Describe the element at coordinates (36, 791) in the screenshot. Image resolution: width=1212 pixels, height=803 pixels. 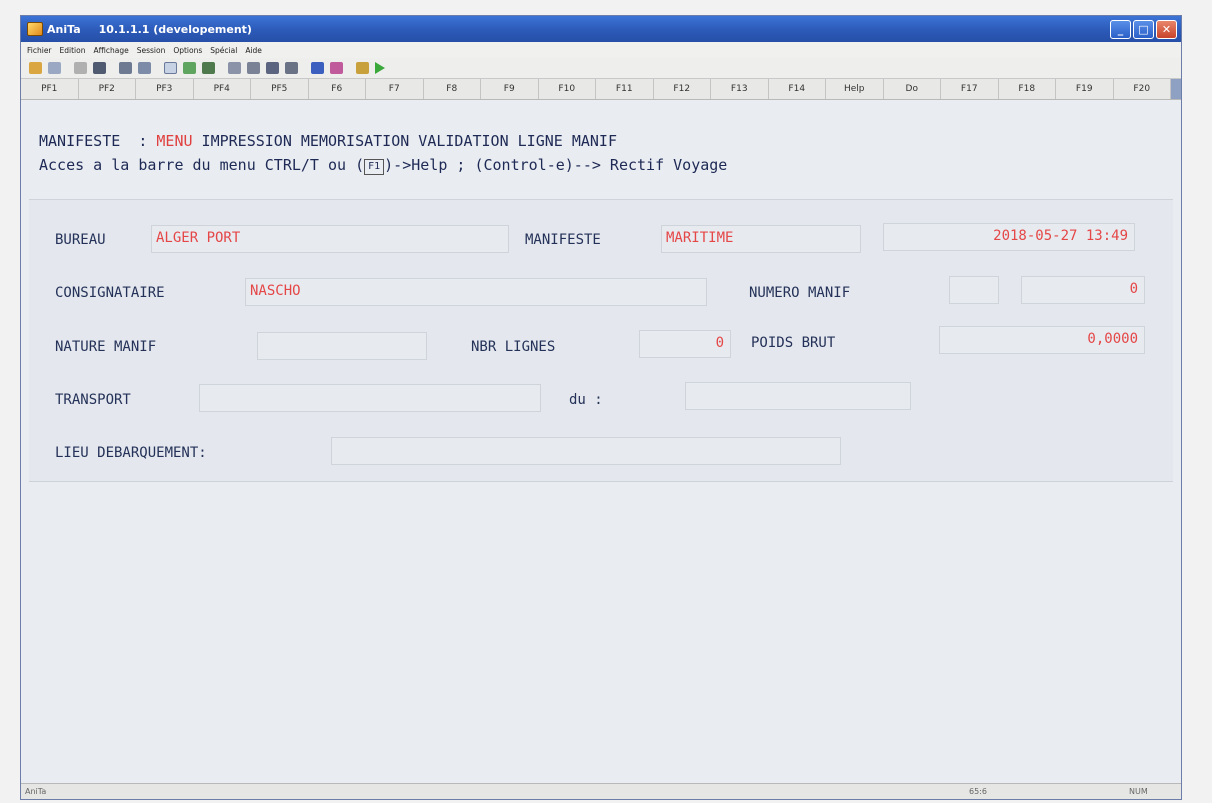
I see `status-app-name: AniTa` at that location.